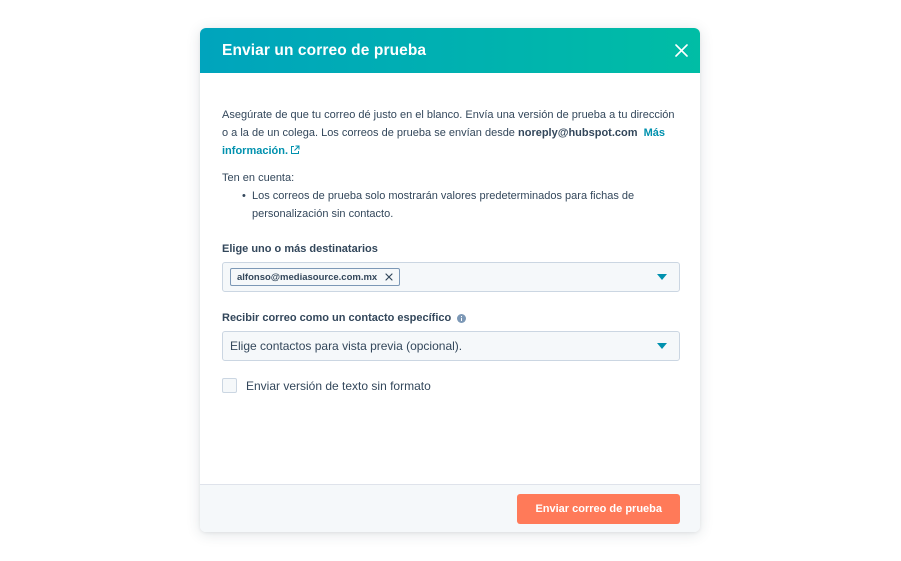  I want to click on modal-title: Enviar un correo de prueba, so click(324, 50).